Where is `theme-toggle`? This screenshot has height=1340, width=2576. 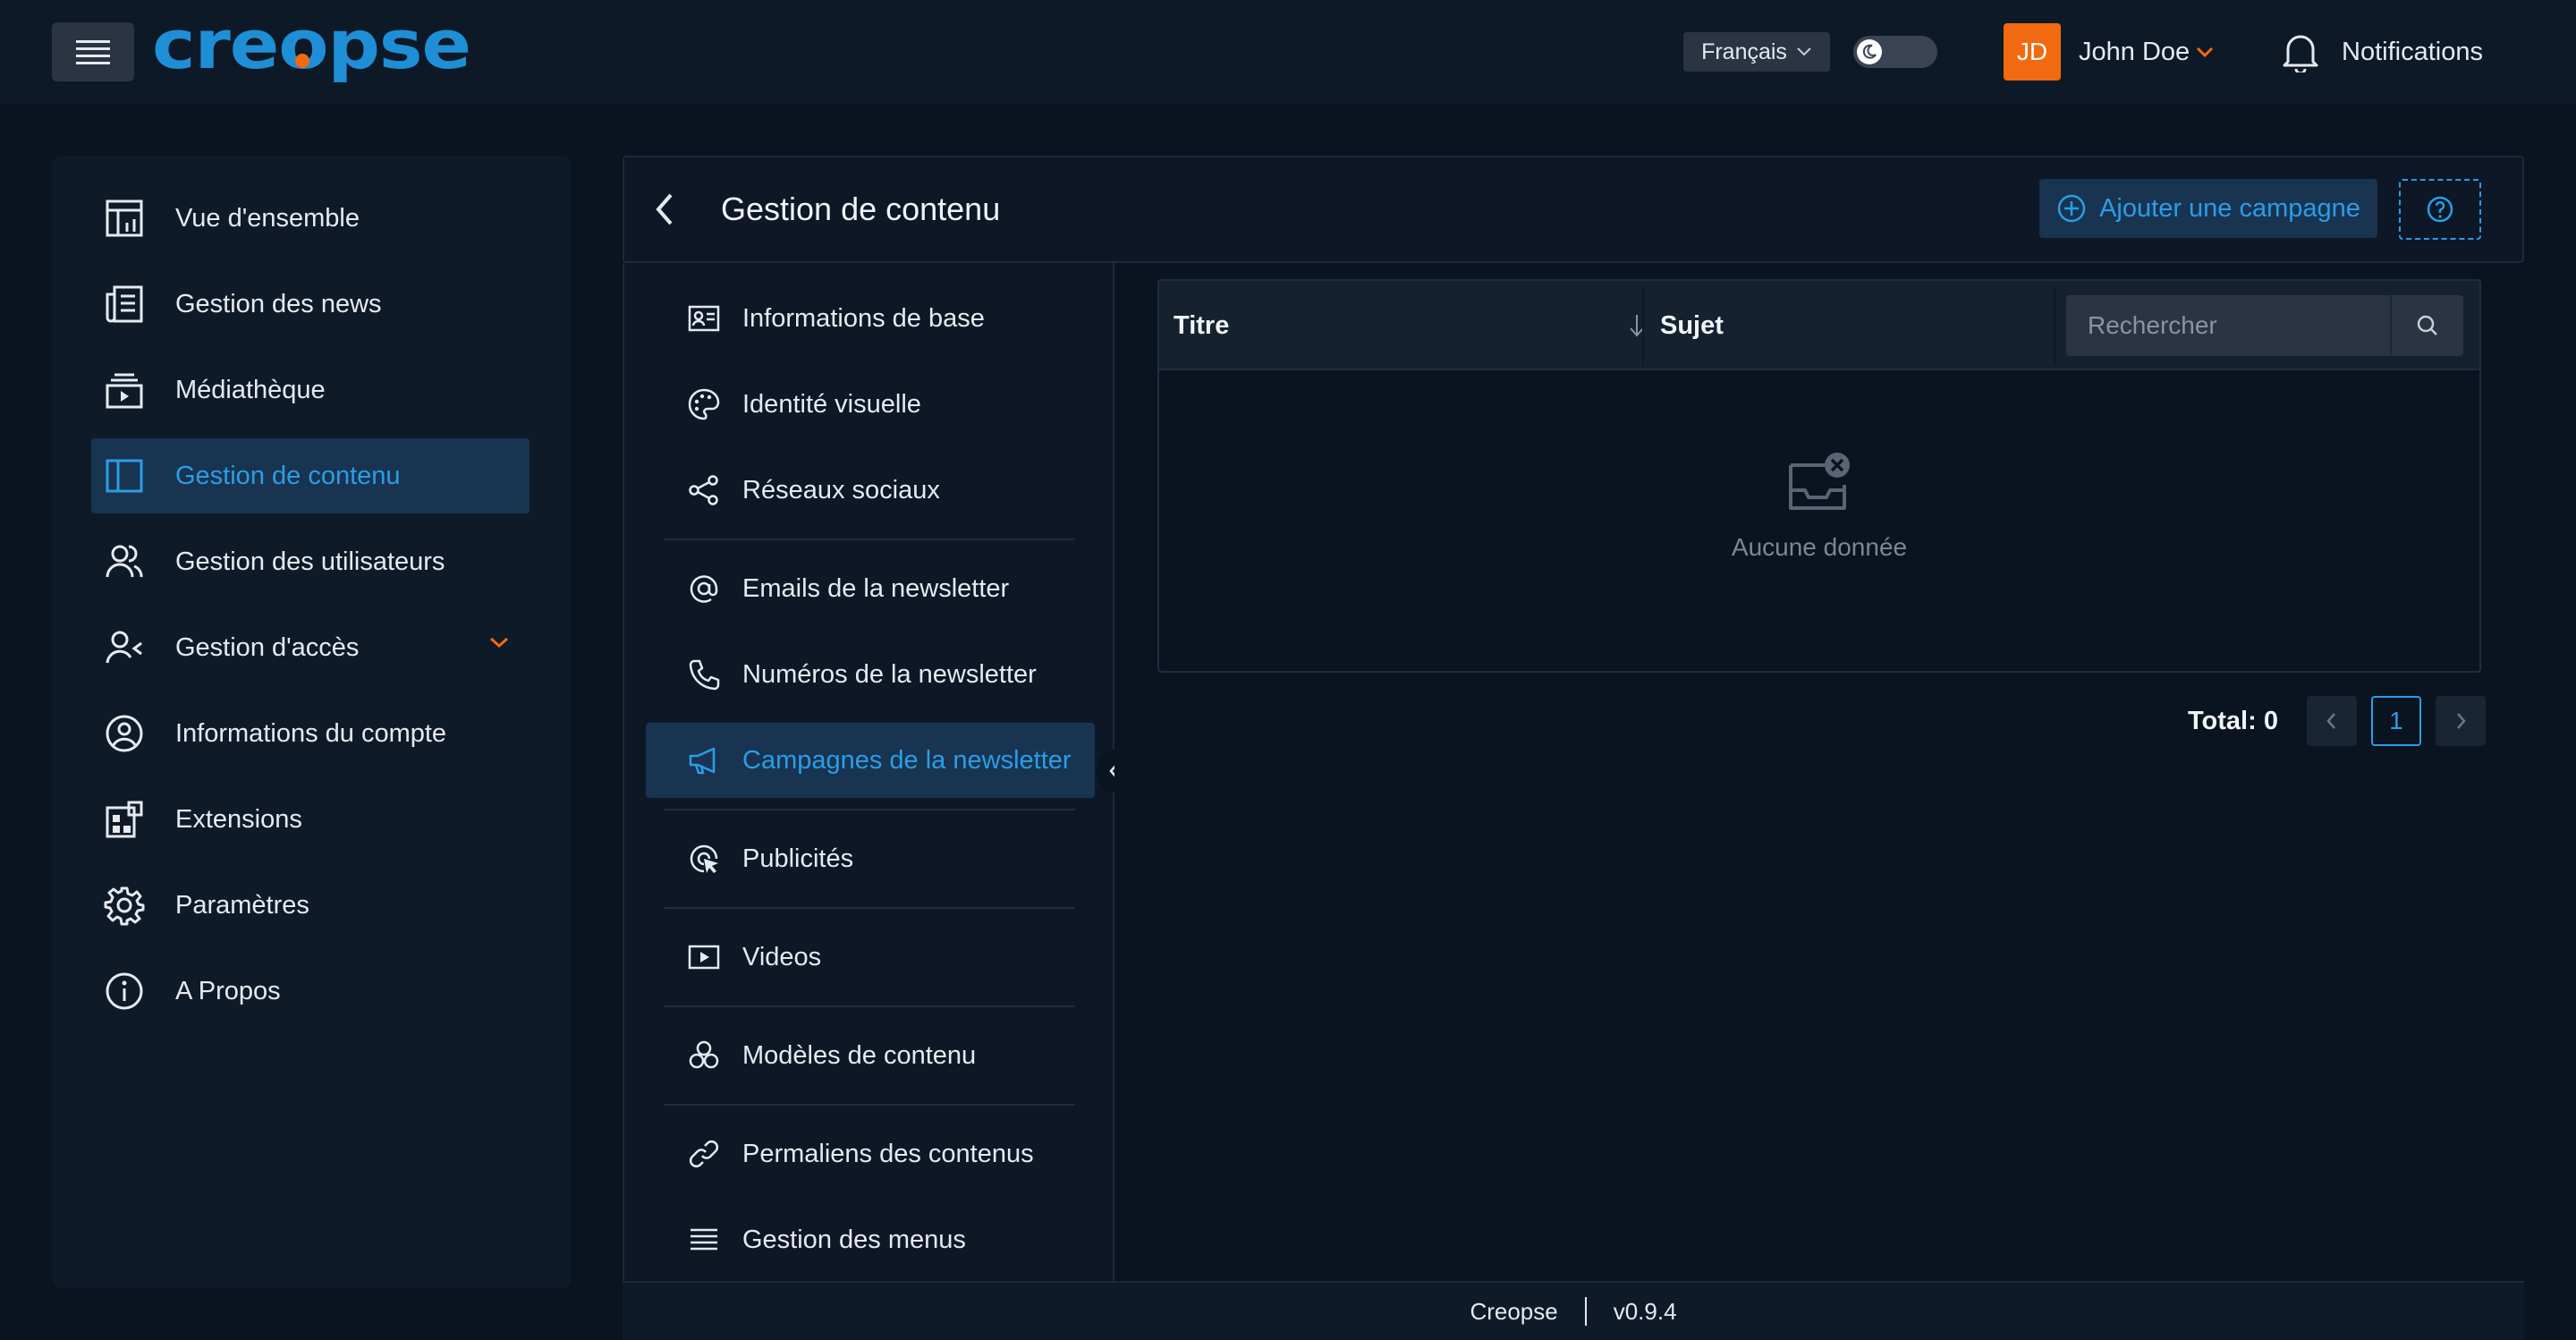 theme-toggle is located at coordinates (1895, 52).